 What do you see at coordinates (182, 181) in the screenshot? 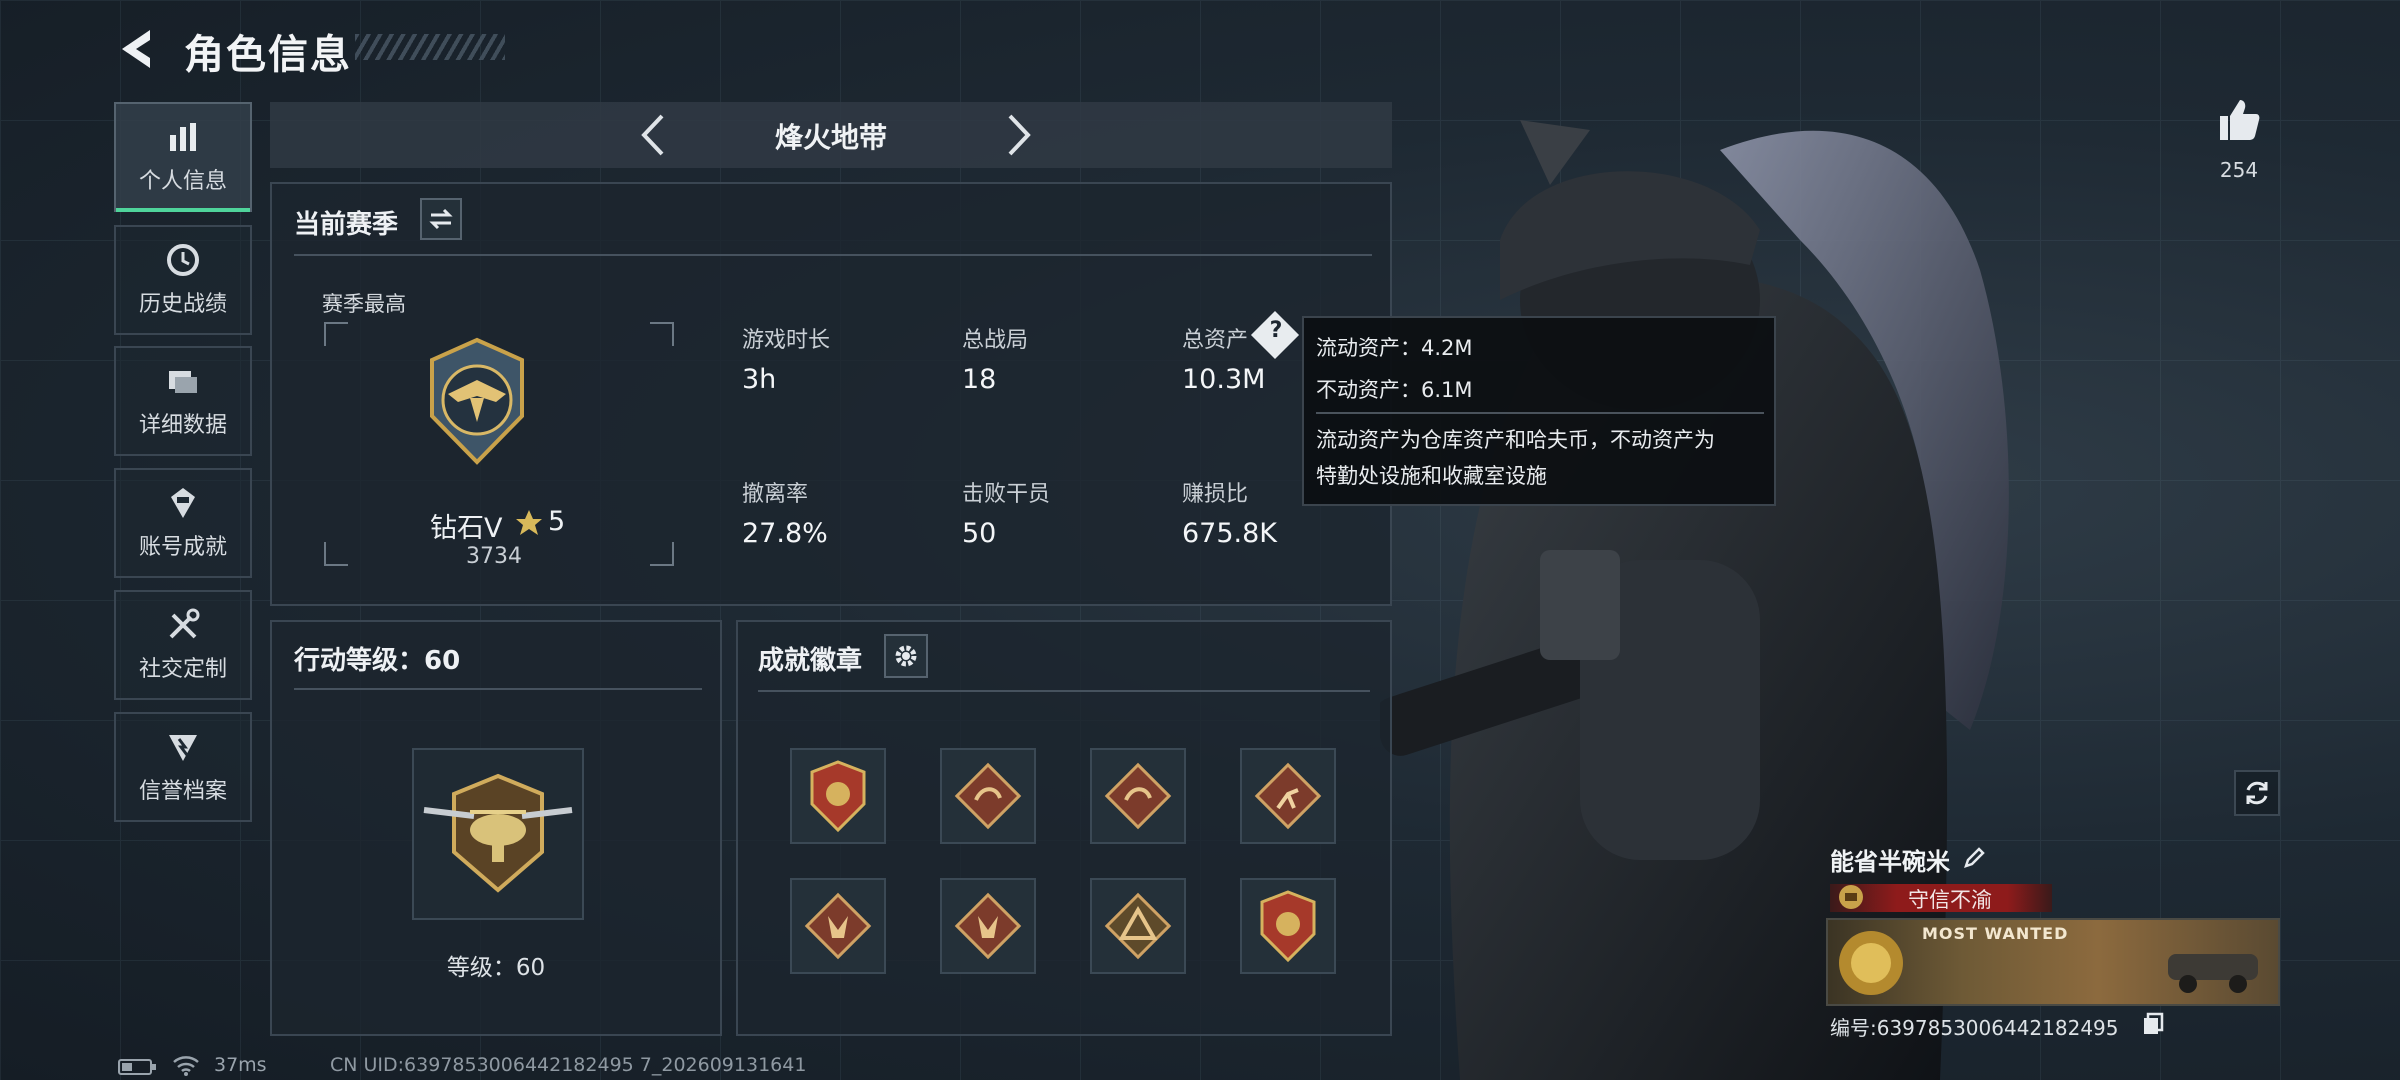
I see `nav-label: 个人信息` at bounding box center [182, 181].